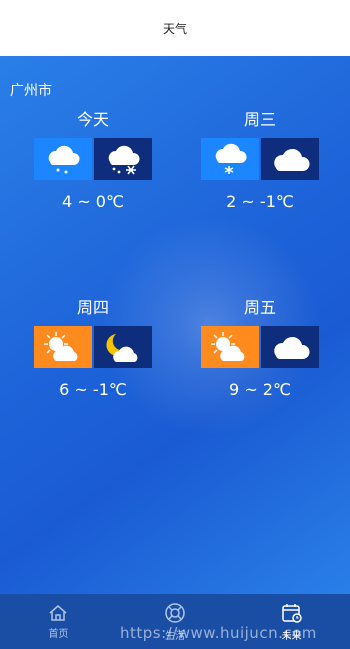  Describe the element at coordinates (260, 348) in the screenshot. I see `forecast-card-friday: 周五 9 ~ 2℃` at that location.